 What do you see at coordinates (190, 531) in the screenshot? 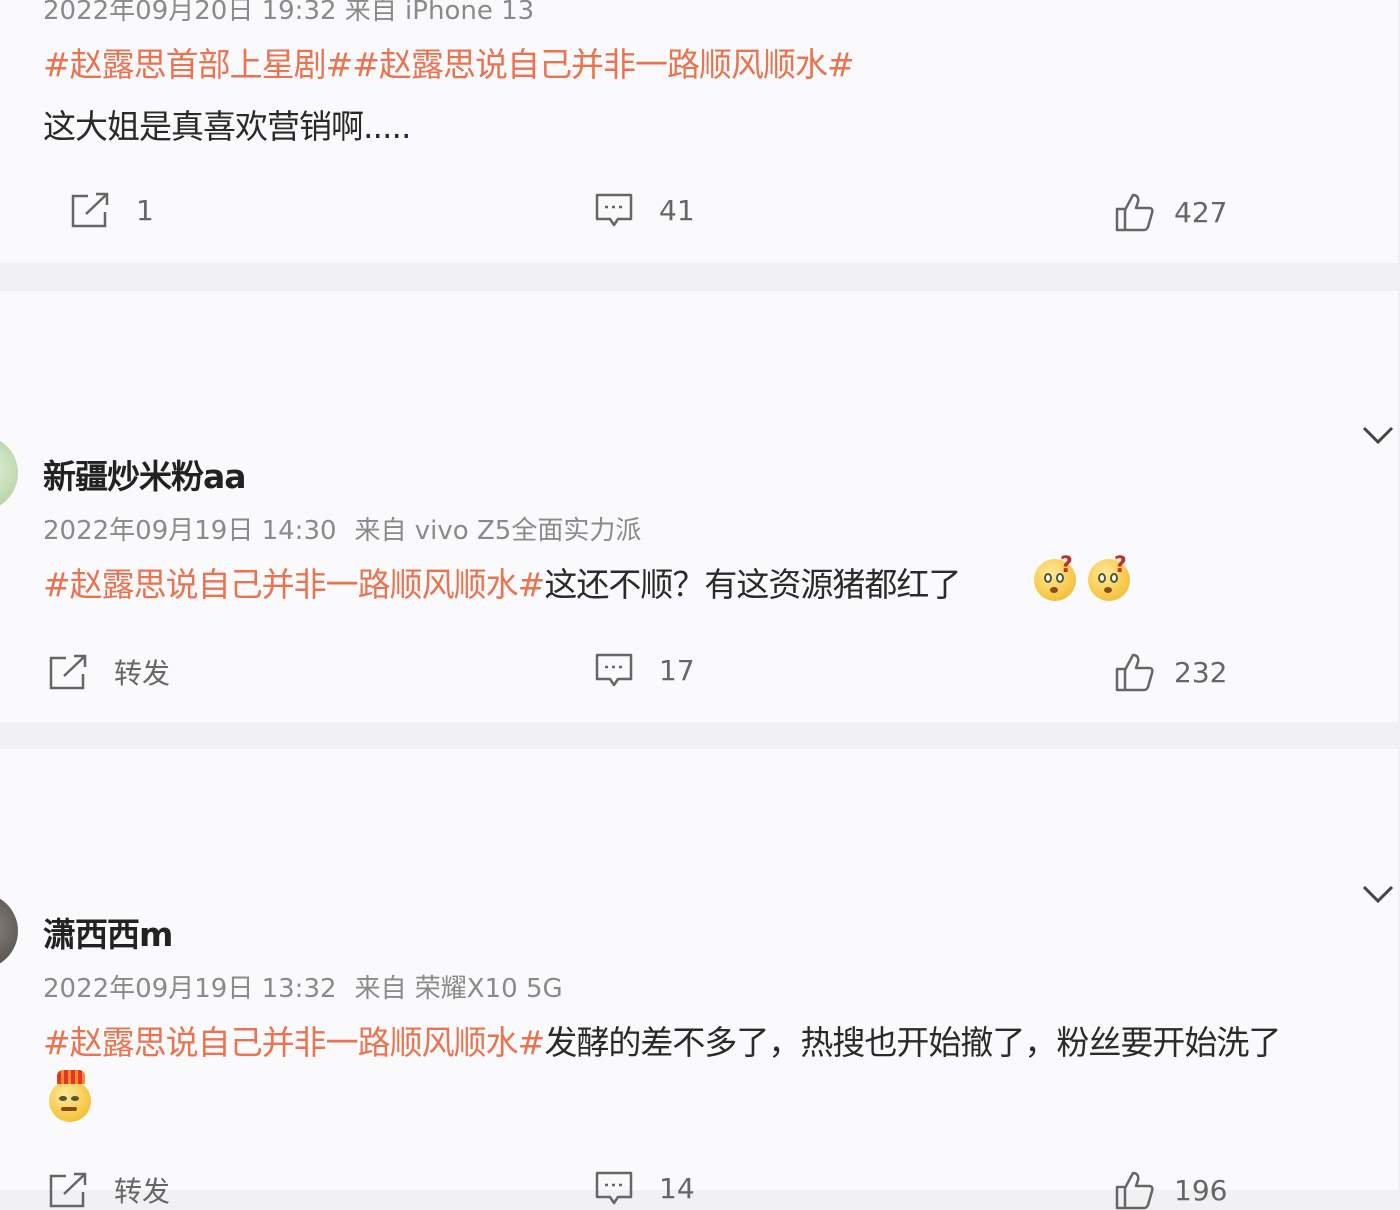
I see `post-date: 2022年09月19日 14:30` at bounding box center [190, 531].